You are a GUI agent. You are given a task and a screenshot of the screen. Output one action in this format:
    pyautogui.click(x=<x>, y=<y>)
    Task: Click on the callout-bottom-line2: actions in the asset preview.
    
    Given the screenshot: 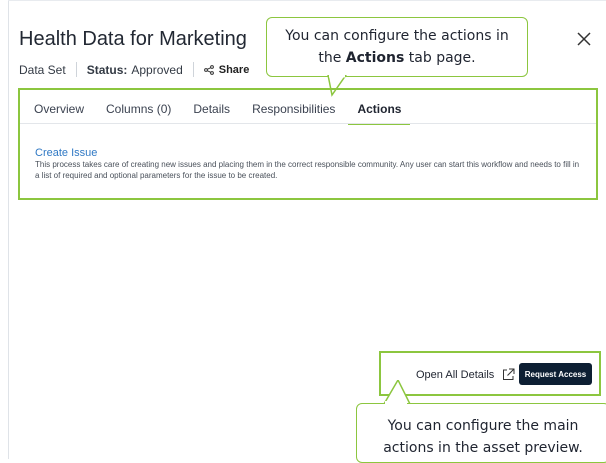 What is the action you would take?
    pyautogui.click(x=483, y=448)
    